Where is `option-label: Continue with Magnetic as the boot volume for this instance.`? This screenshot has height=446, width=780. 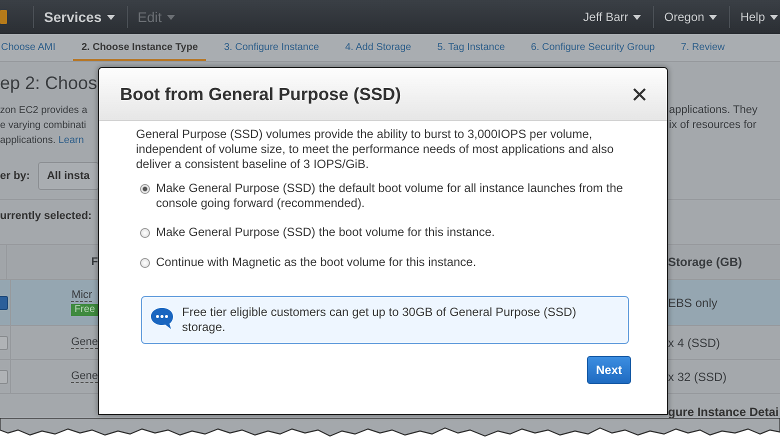
option-label: Continue with Magnetic as the boot volume for this instance. is located at coordinates (311, 262).